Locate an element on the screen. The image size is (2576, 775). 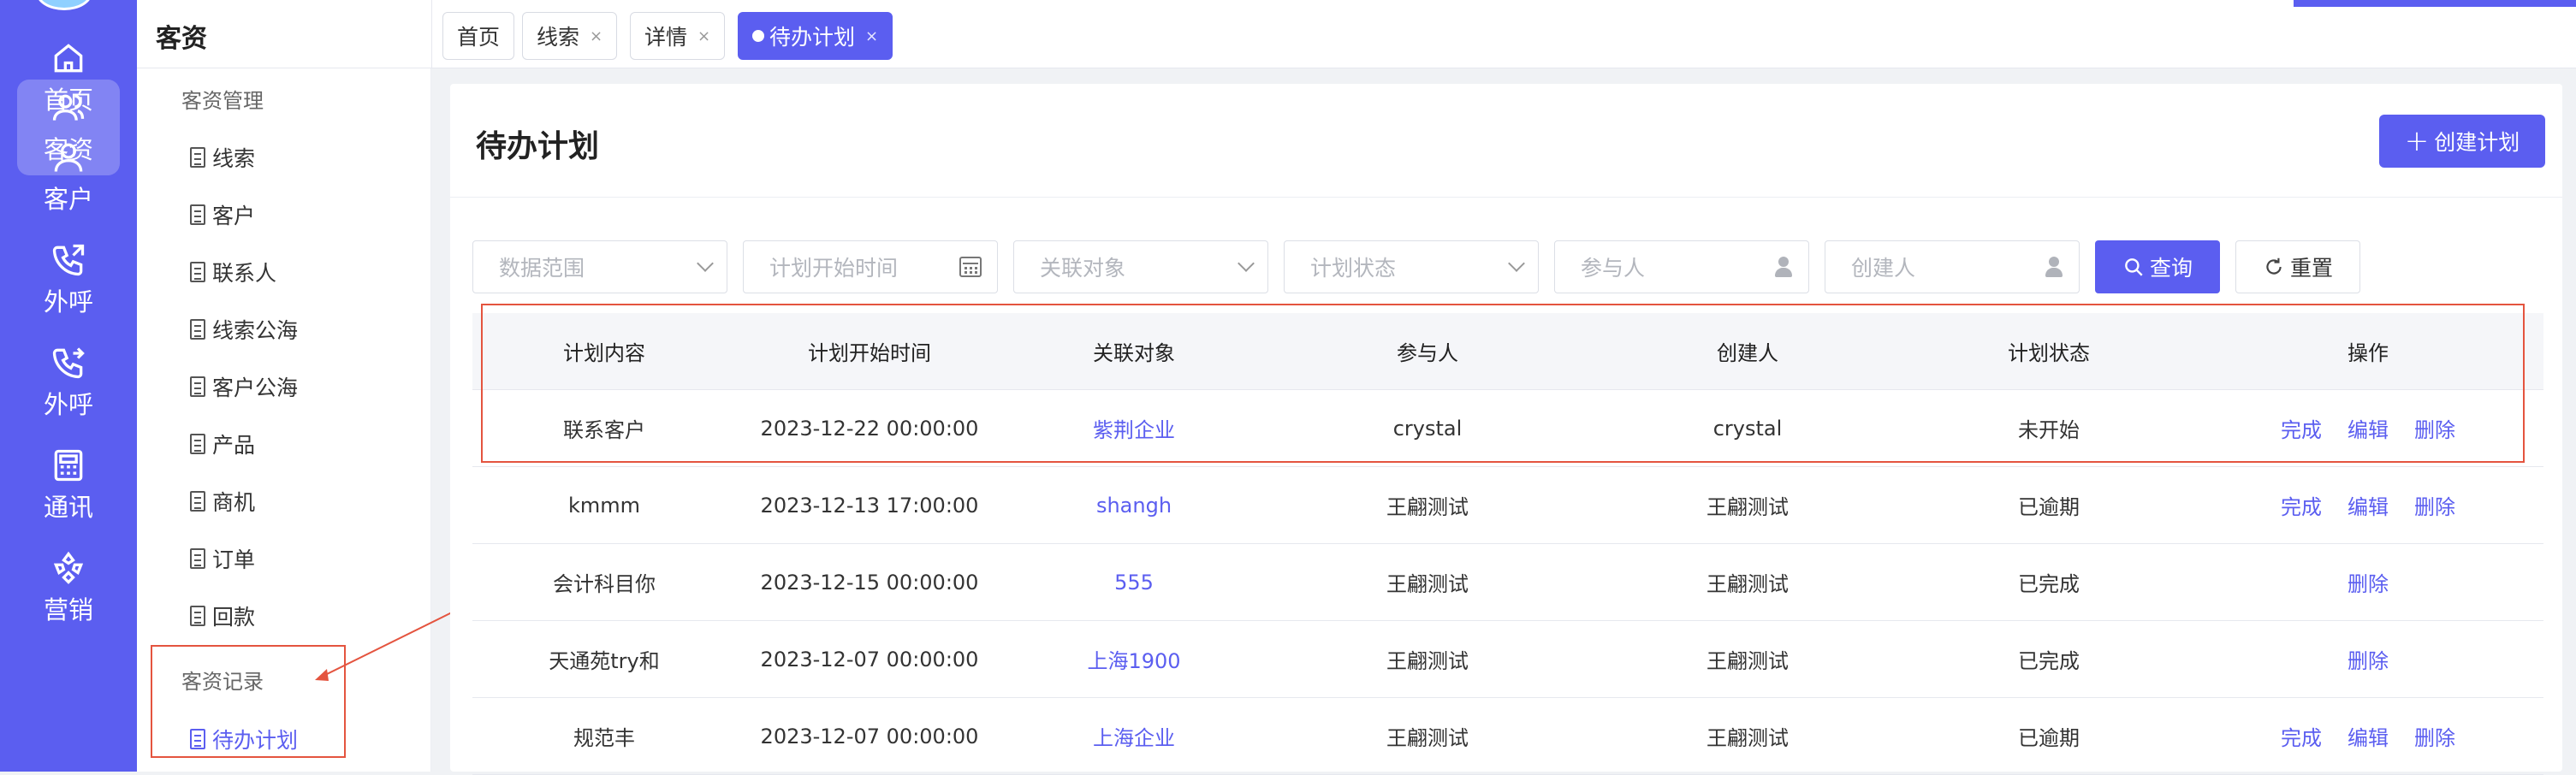
app-rail: 首页 客资 客户 外呼 外呼 通讯 营销 is located at coordinates (68, 386).